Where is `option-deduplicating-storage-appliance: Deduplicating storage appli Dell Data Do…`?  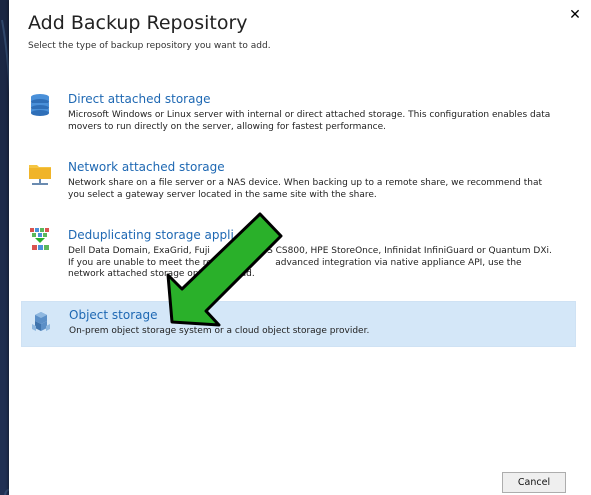 option-deduplicating-storage-appliance: Deduplicating storage appli Dell Data Do… is located at coordinates (298, 257).